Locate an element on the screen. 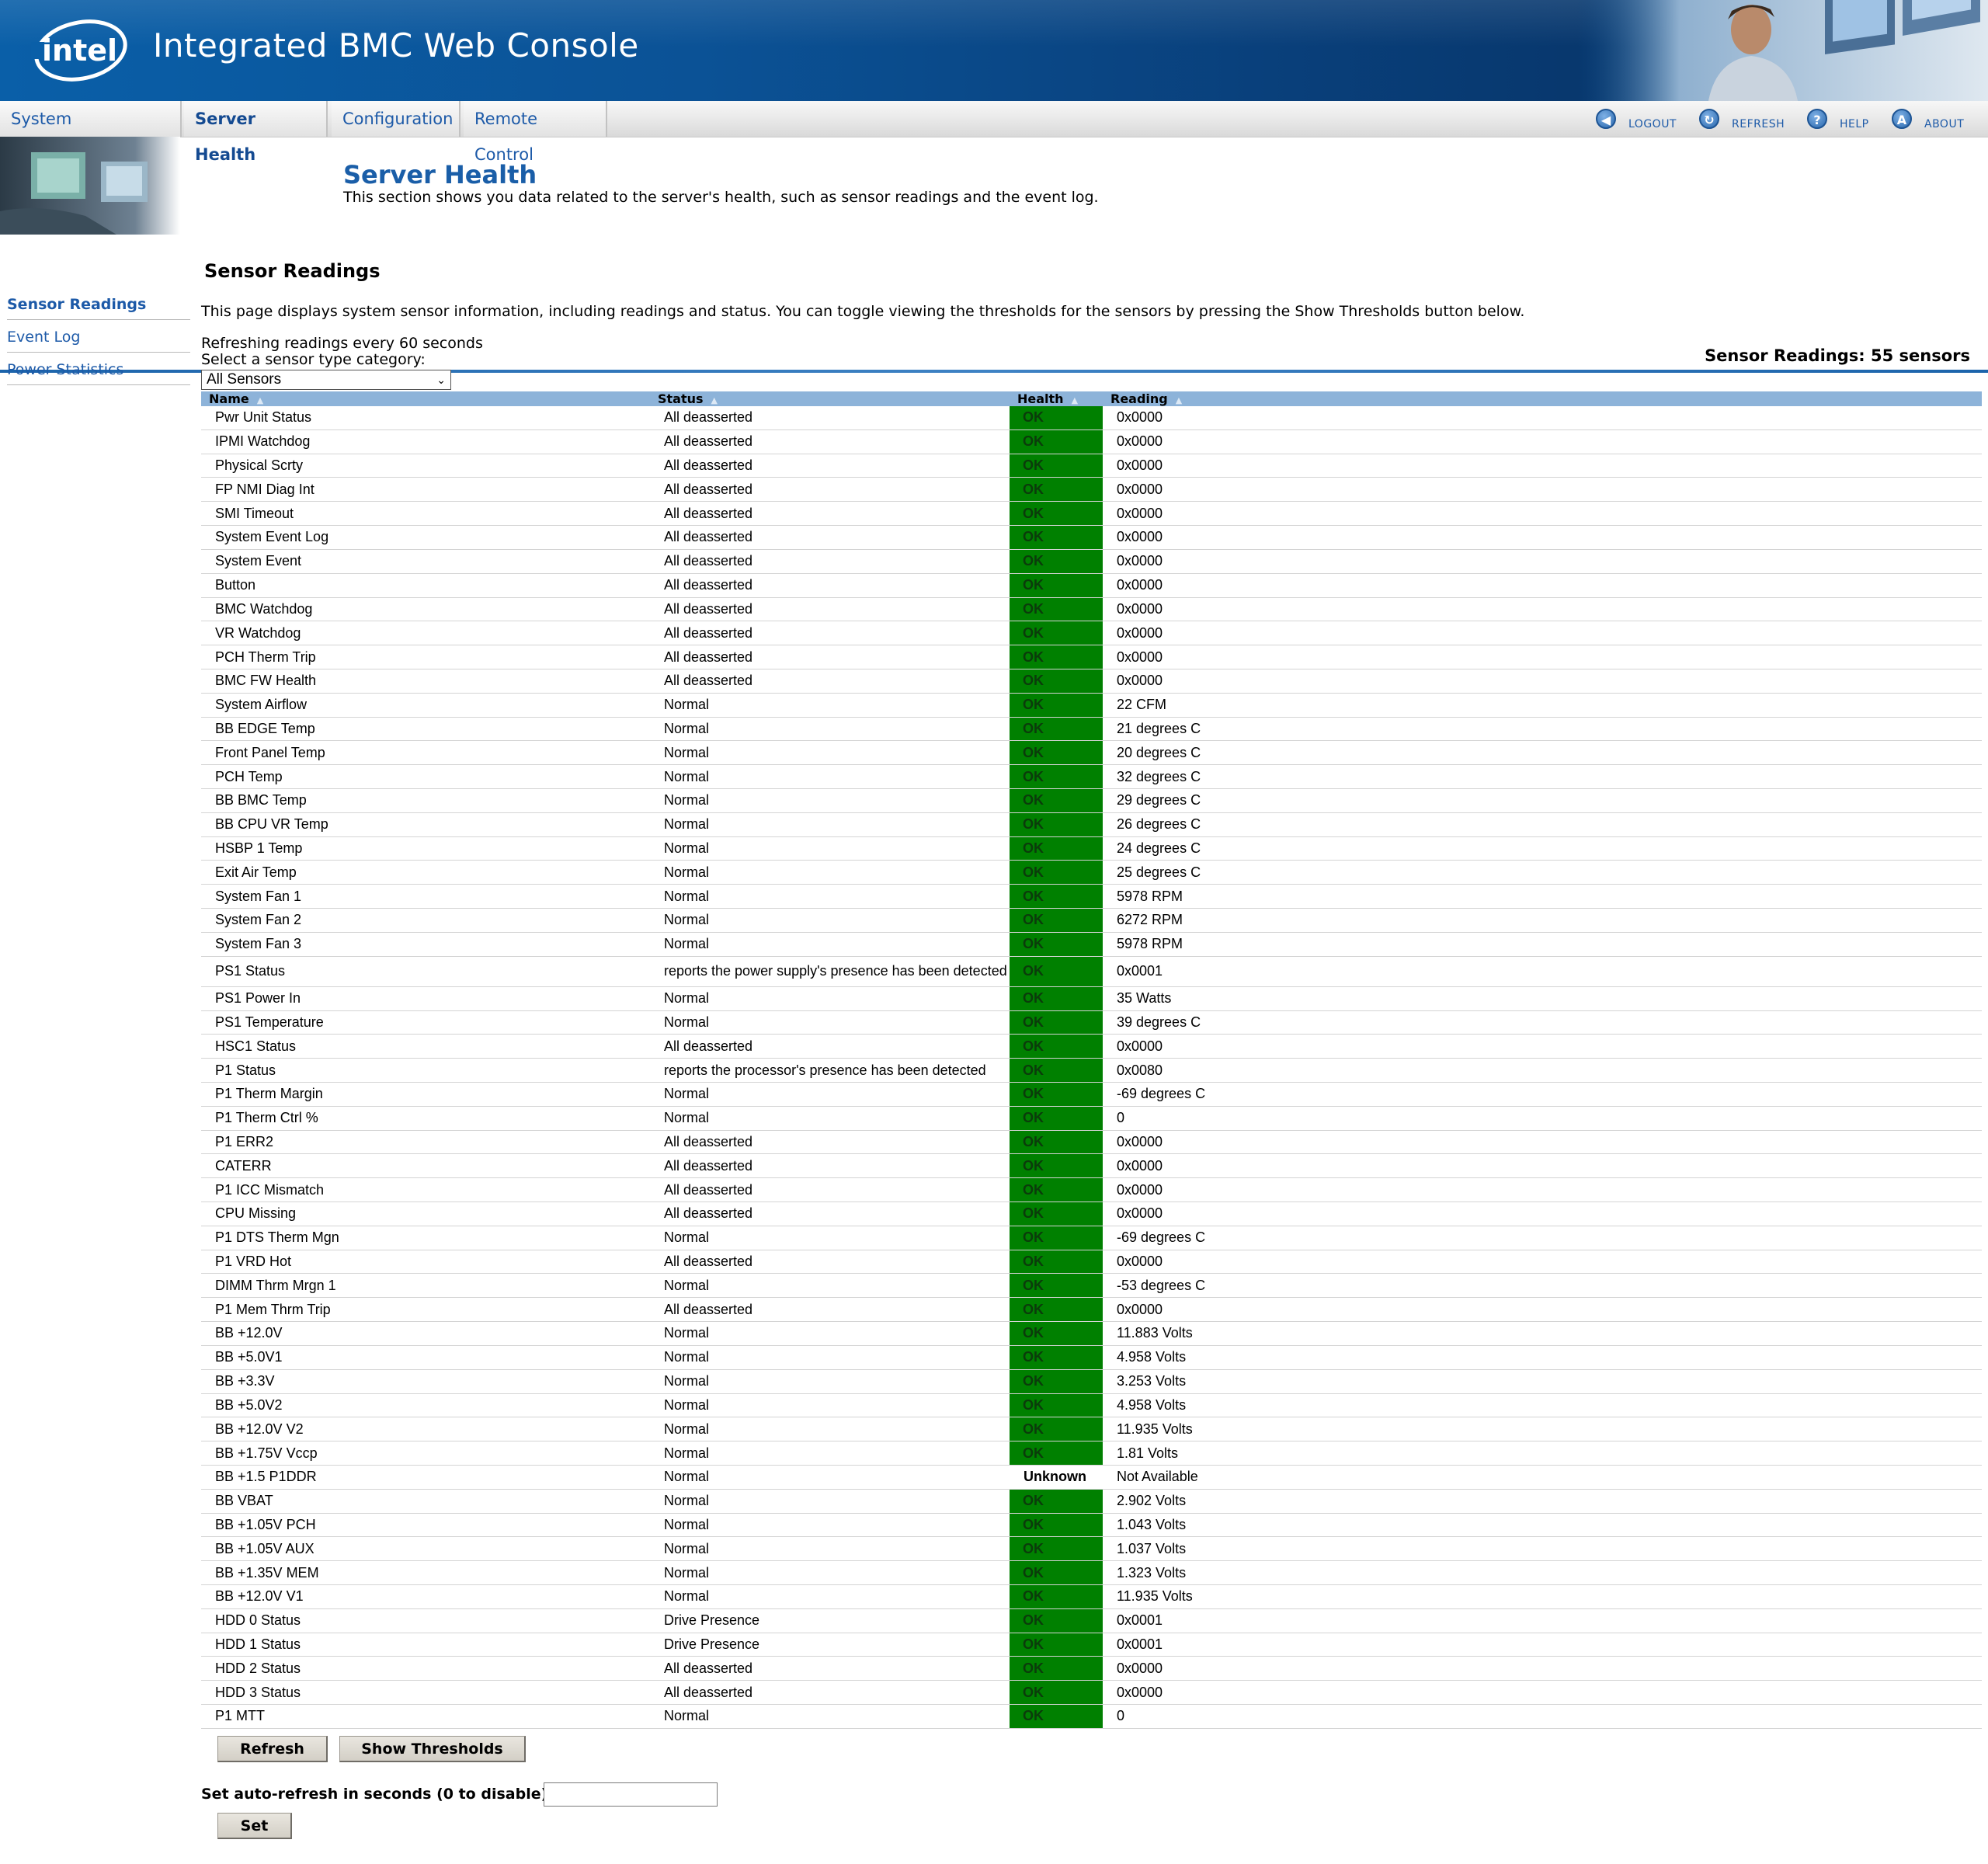 Image resolution: width=1988 pixels, height=1864 pixels. table-row: PS1 Power In Normal OK 35 Watts is located at coordinates (1092, 998).